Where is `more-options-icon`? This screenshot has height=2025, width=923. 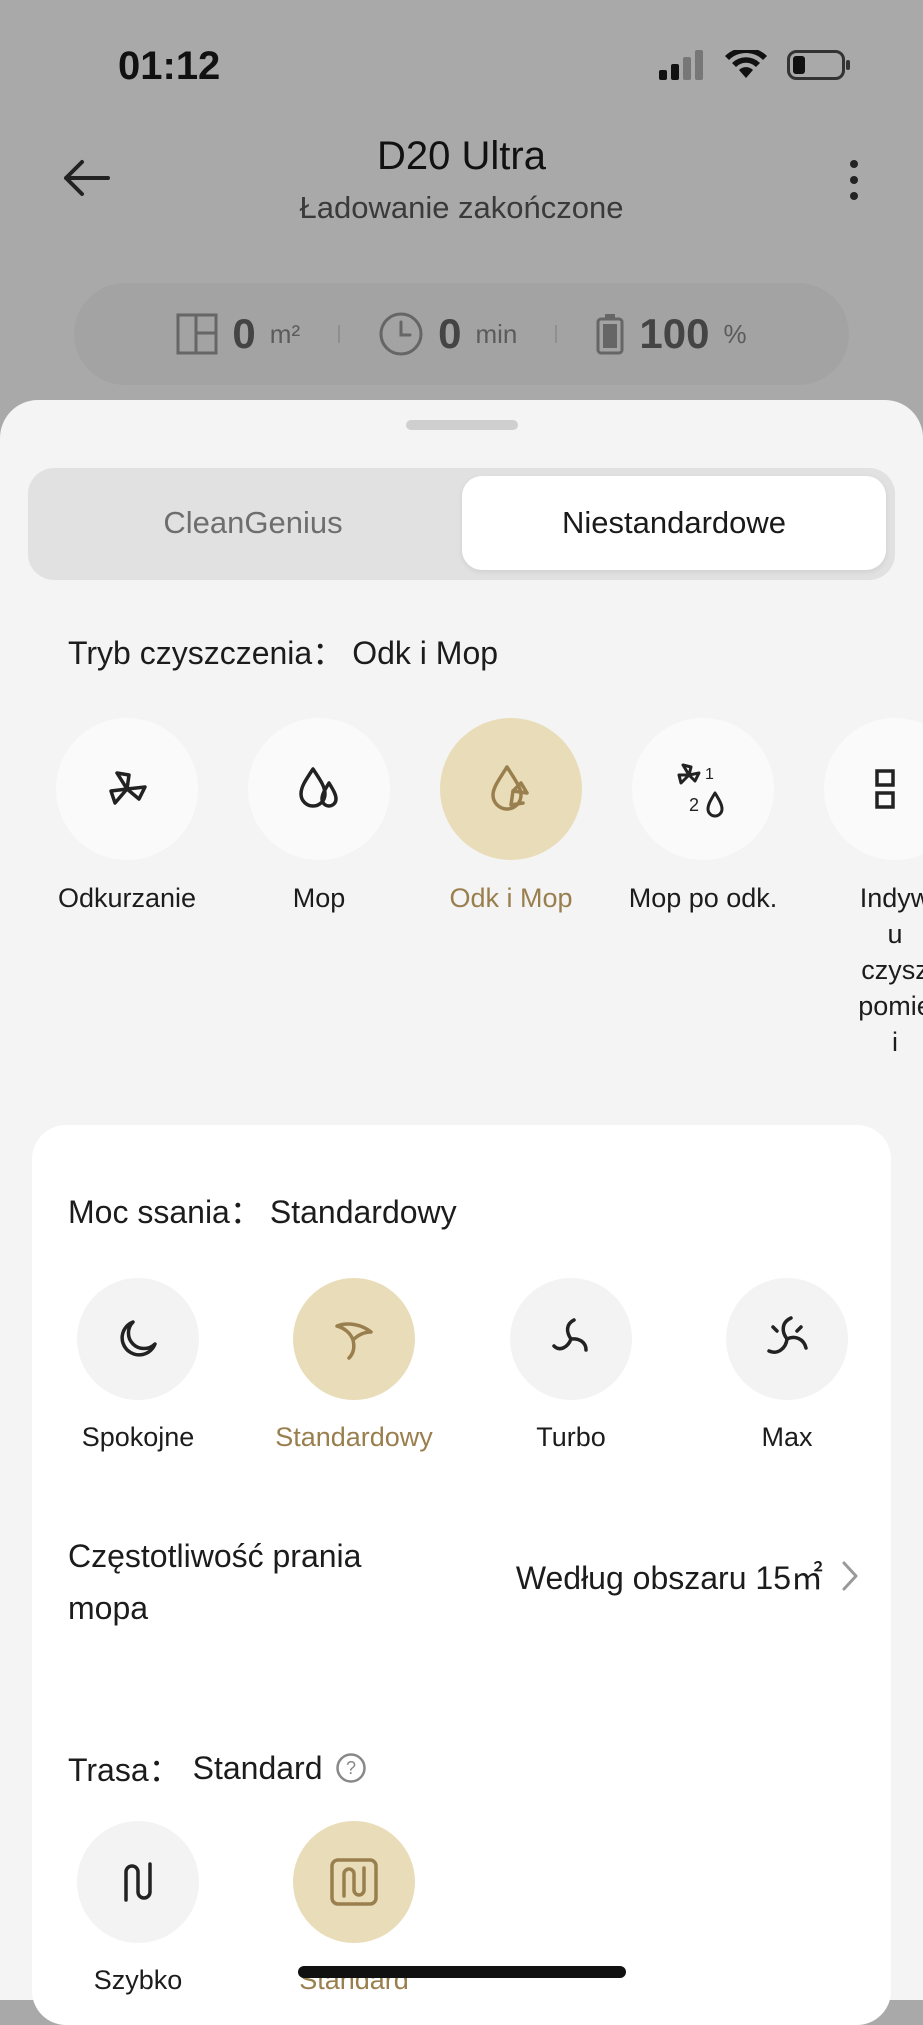 more-options-icon is located at coordinates (854, 180).